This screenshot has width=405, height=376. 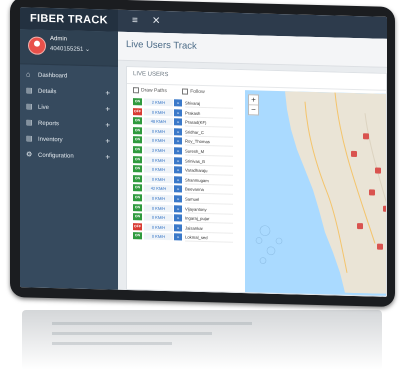 I want to click on sidebar-item-configuration: ⚙ Configuration +, so click(x=69, y=156).